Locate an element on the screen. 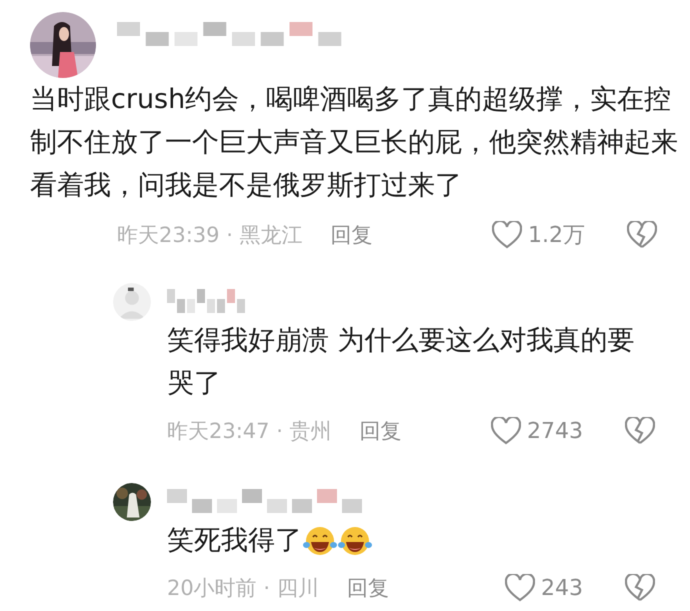 The width and height of the screenshot is (690, 611). like-count: 1.2万 is located at coordinates (556, 236).